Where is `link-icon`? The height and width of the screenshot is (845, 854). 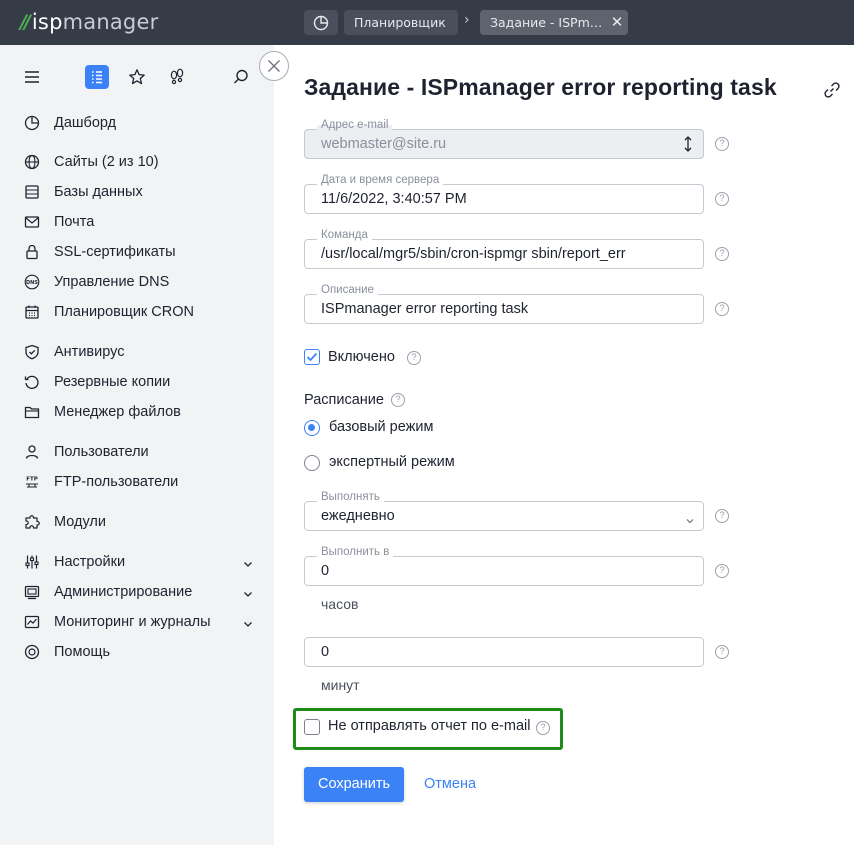 link-icon is located at coordinates (832, 90).